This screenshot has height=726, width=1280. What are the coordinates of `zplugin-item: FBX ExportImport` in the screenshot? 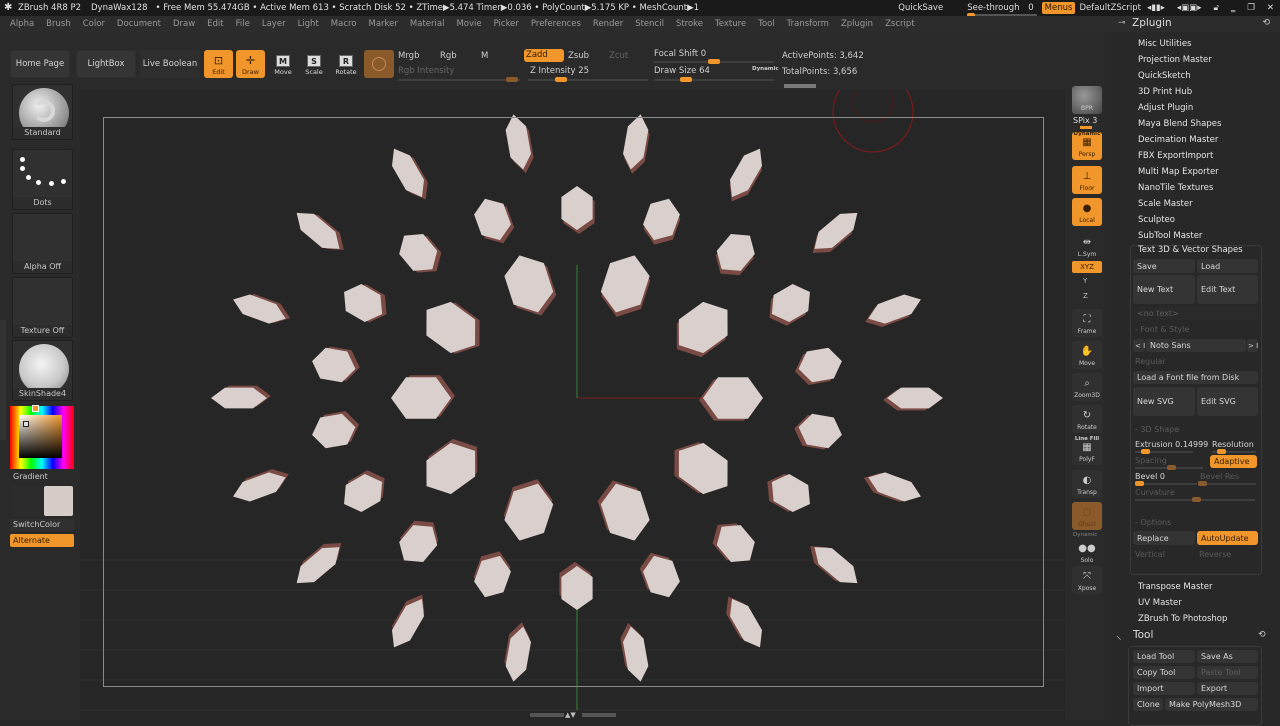 It's located at (1175, 156).